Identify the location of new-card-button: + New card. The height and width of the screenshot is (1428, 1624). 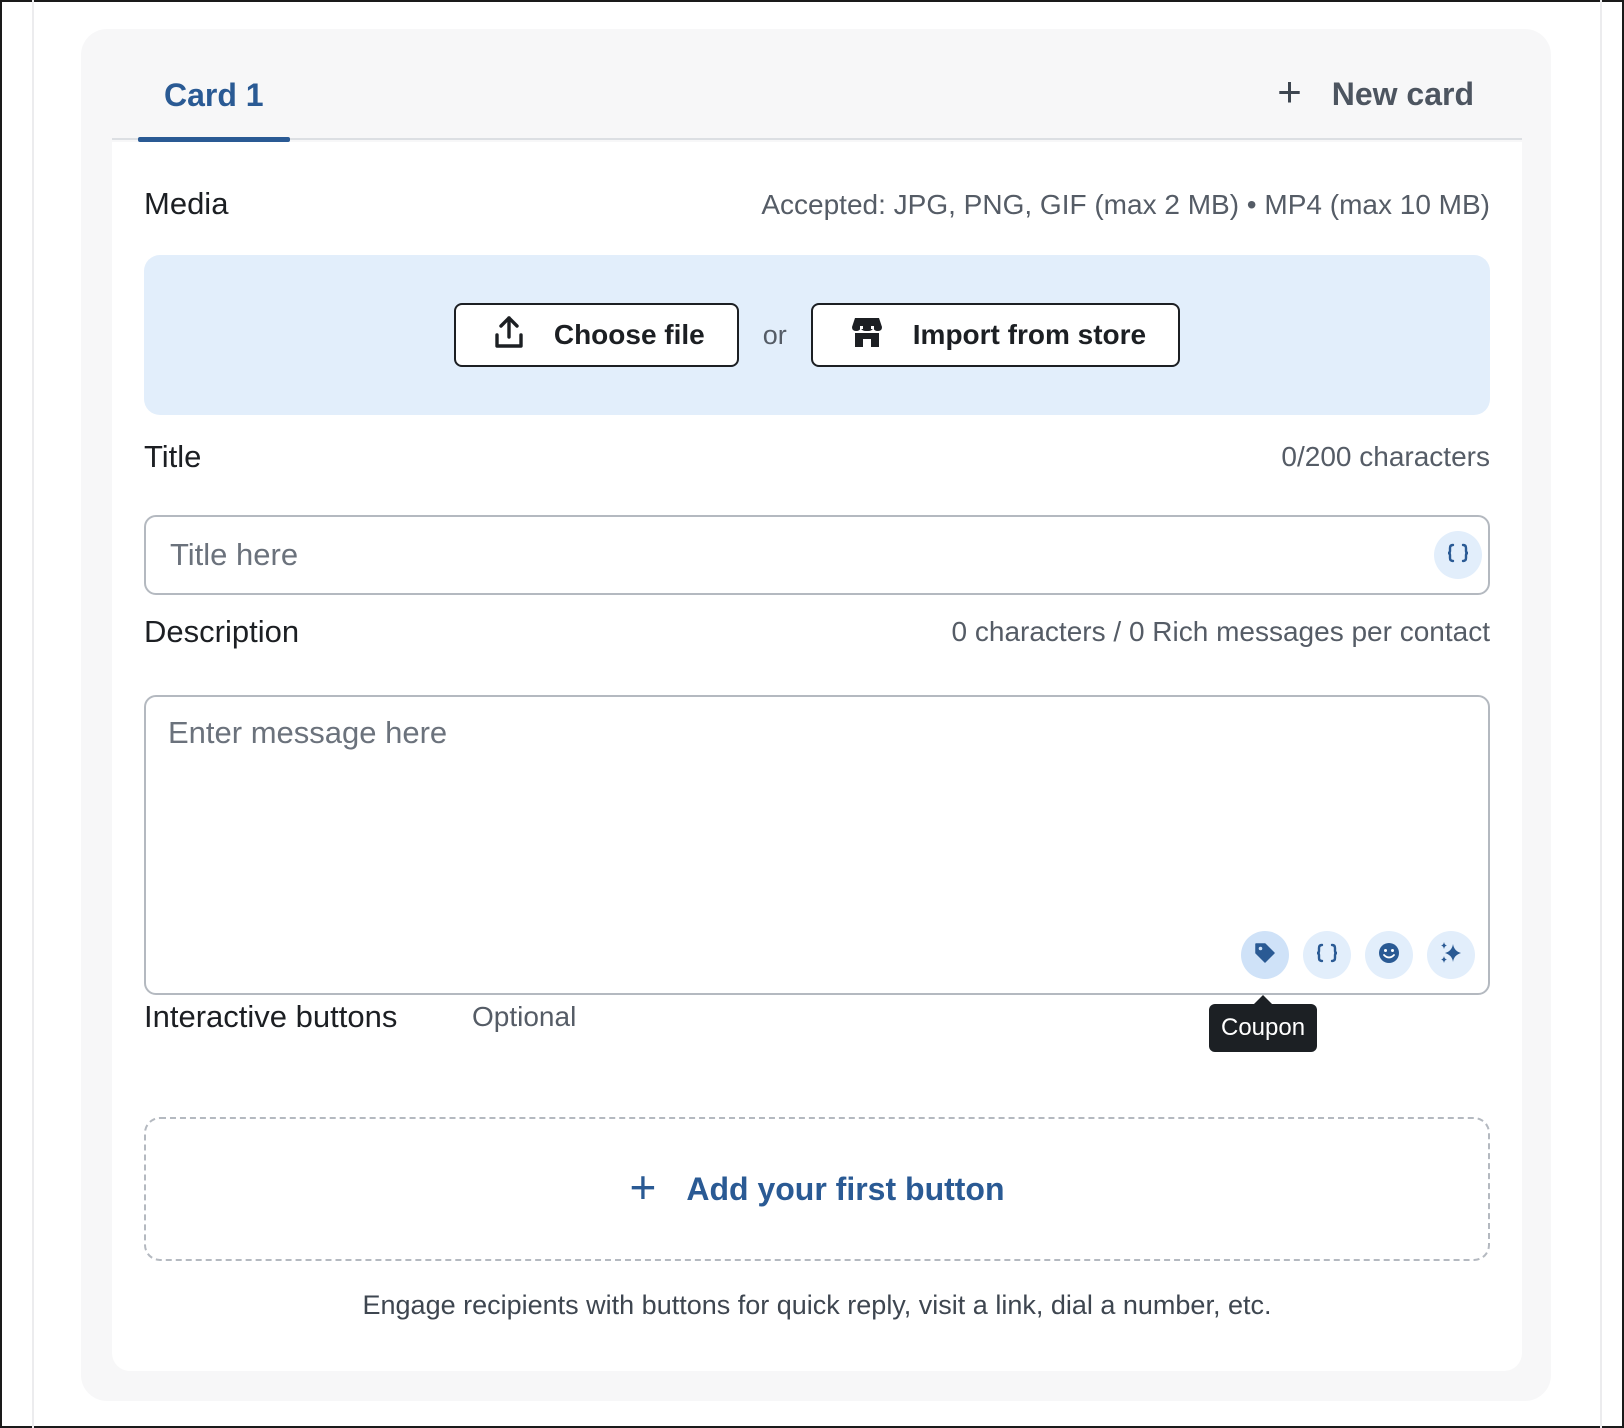
(1375, 92).